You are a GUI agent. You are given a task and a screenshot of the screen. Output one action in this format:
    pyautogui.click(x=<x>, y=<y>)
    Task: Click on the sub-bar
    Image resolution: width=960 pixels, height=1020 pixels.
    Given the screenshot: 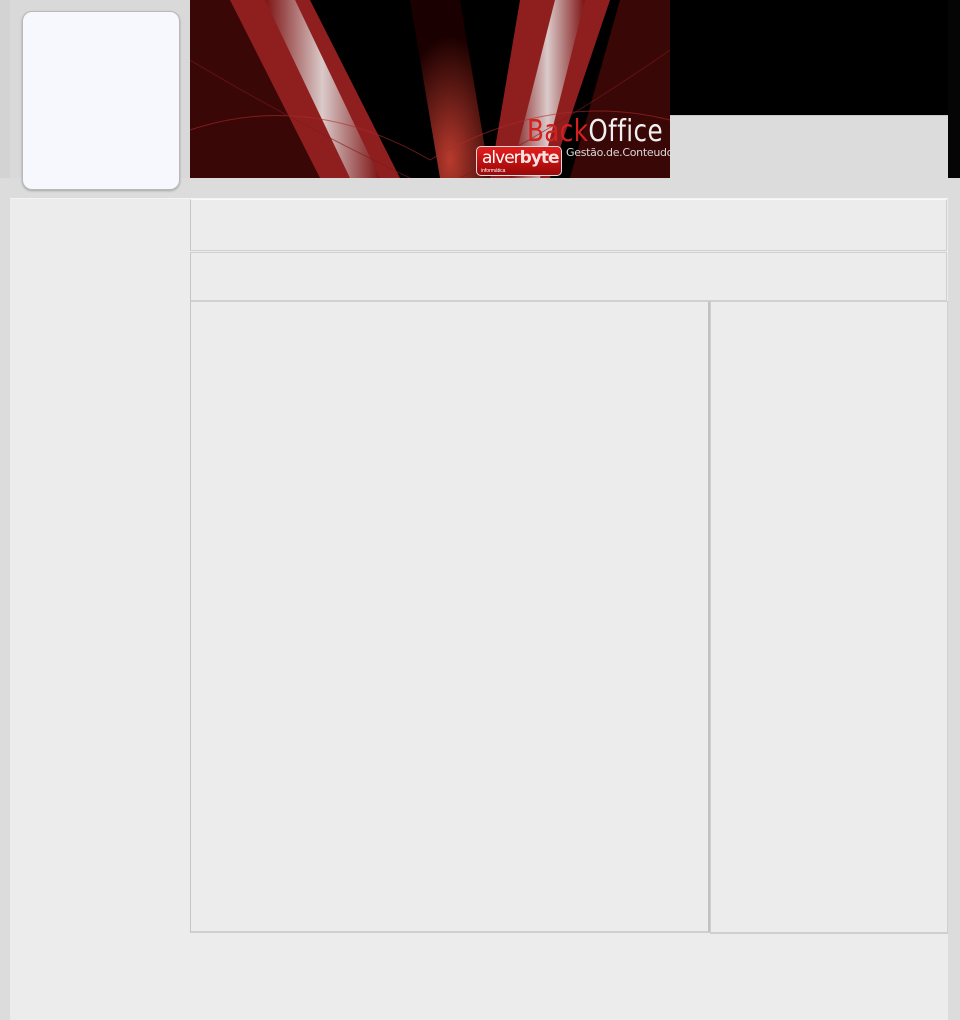 What is the action you would take?
    pyautogui.click(x=568, y=276)
    